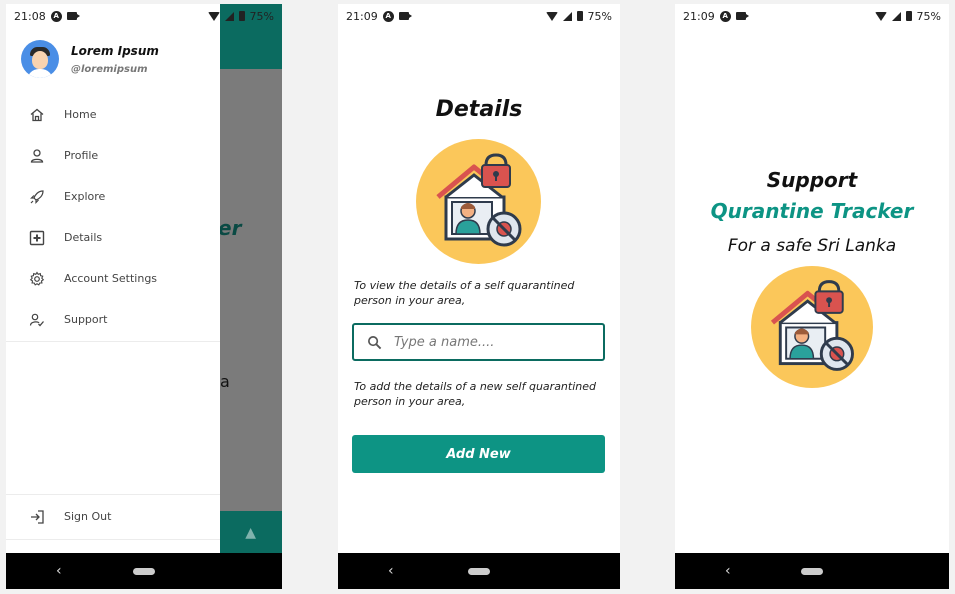 This screenshot has height=594, width=955. I want to click on menu-item-explore: Explore, so click(113, 196).